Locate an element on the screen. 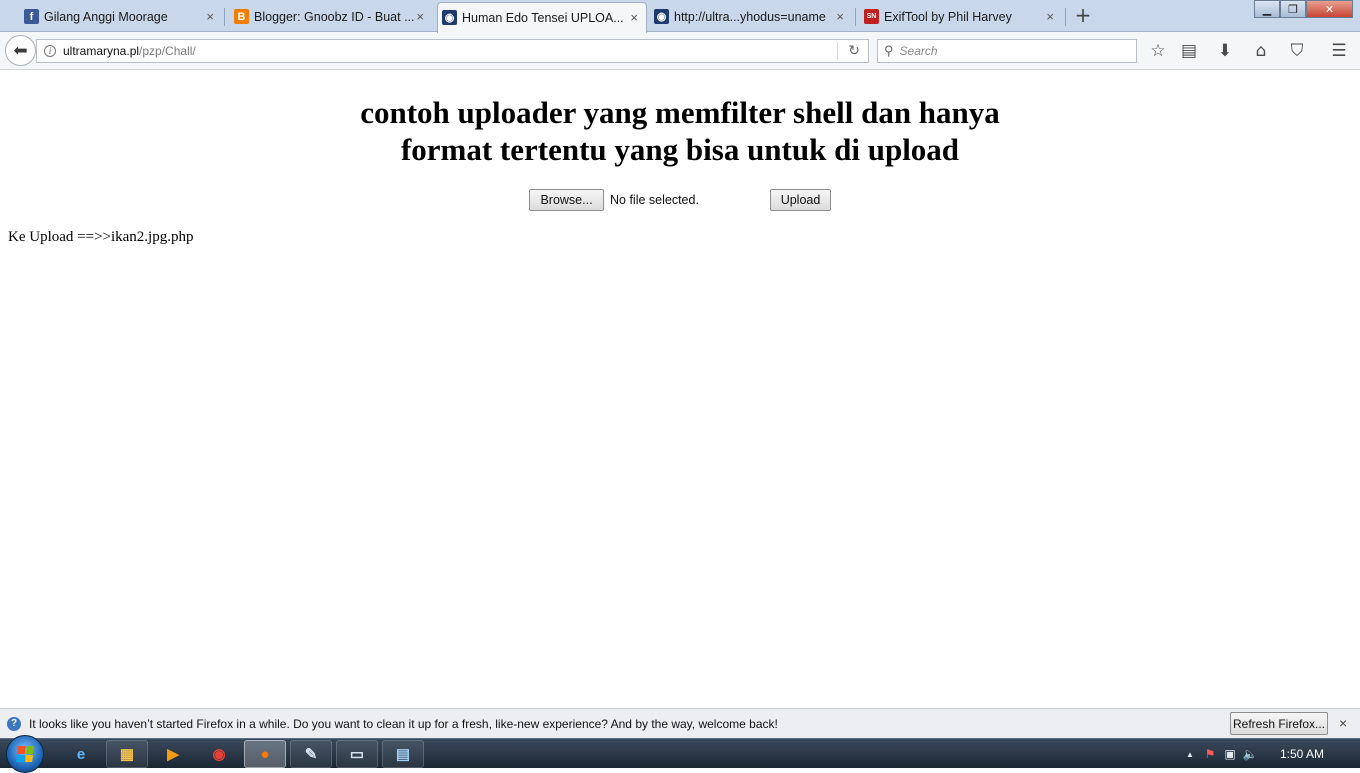 This screenshot has width=1360, height=773. firefox-icon: ● is located at coordinates (265, 754).